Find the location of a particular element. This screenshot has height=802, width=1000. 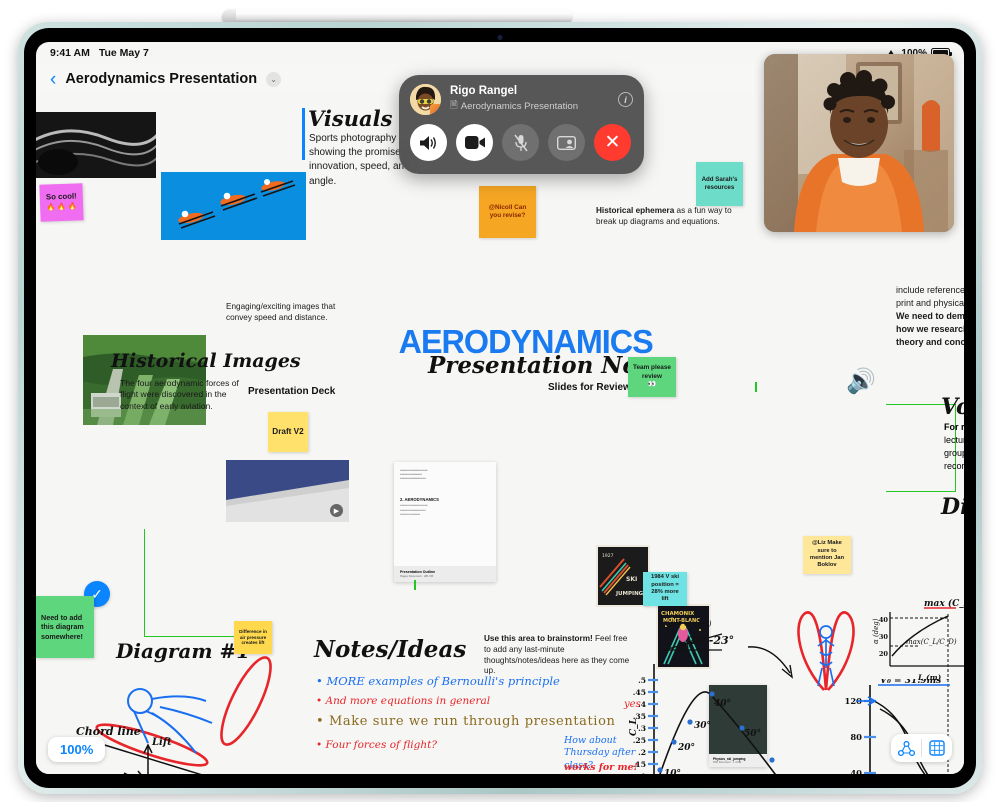

svg-text: 80 is located at coordinates (856, 737).